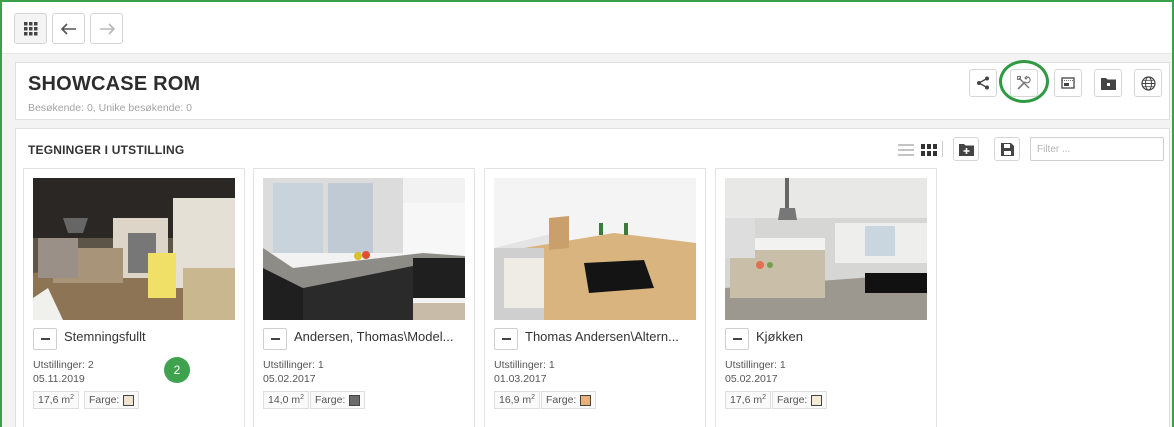  I want to click on card-date: 05.11.2019, so click(59, 379).